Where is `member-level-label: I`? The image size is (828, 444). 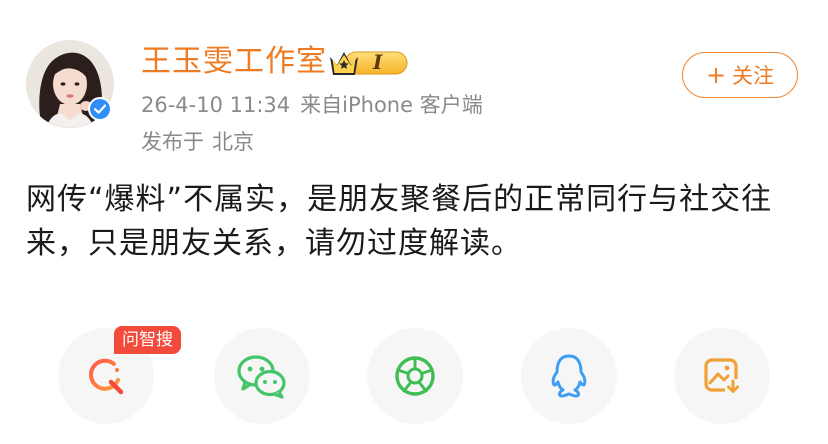
member-level-label: I is located at coordinates (378, 62).